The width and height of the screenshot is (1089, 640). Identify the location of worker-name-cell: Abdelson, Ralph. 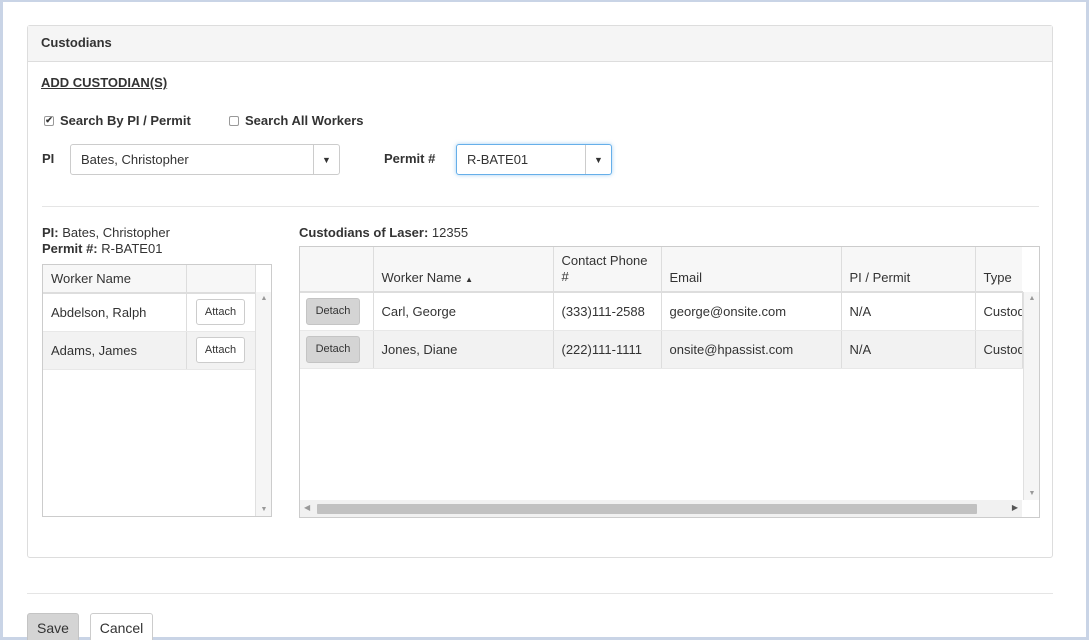
(115, 312).